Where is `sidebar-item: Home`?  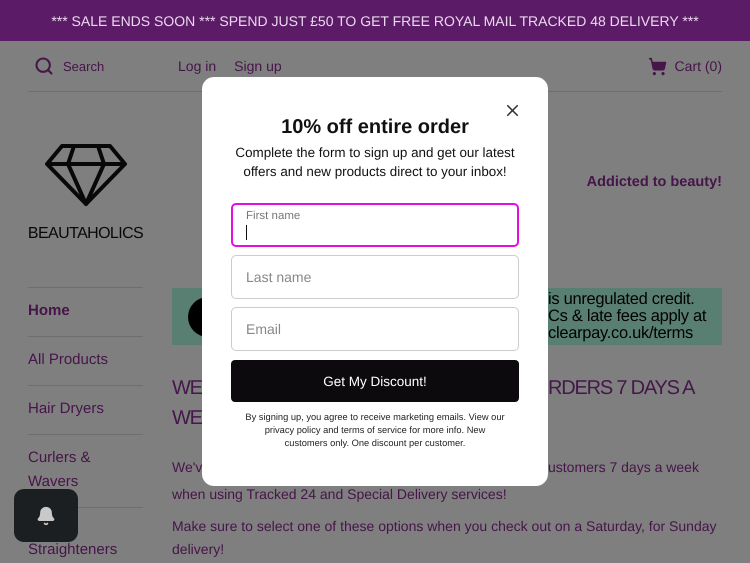 sidebar-item: Home is located at coordinates (85, 311).